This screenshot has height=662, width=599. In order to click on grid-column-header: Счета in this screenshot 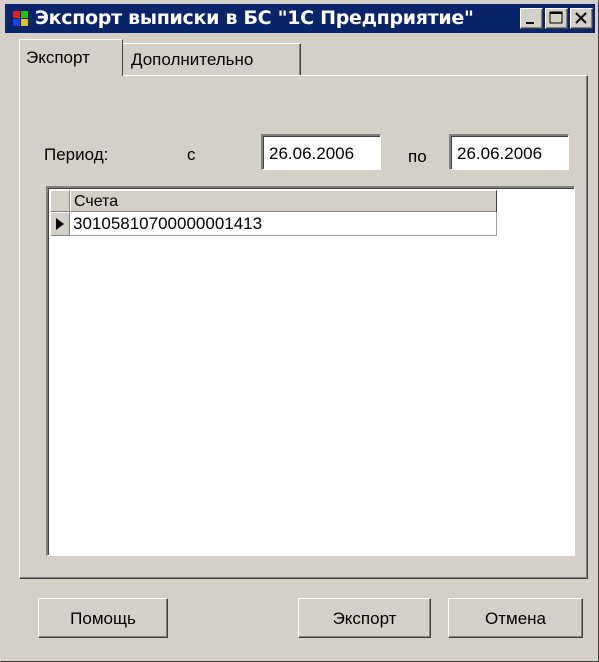, I will do `click(283, 201)`.